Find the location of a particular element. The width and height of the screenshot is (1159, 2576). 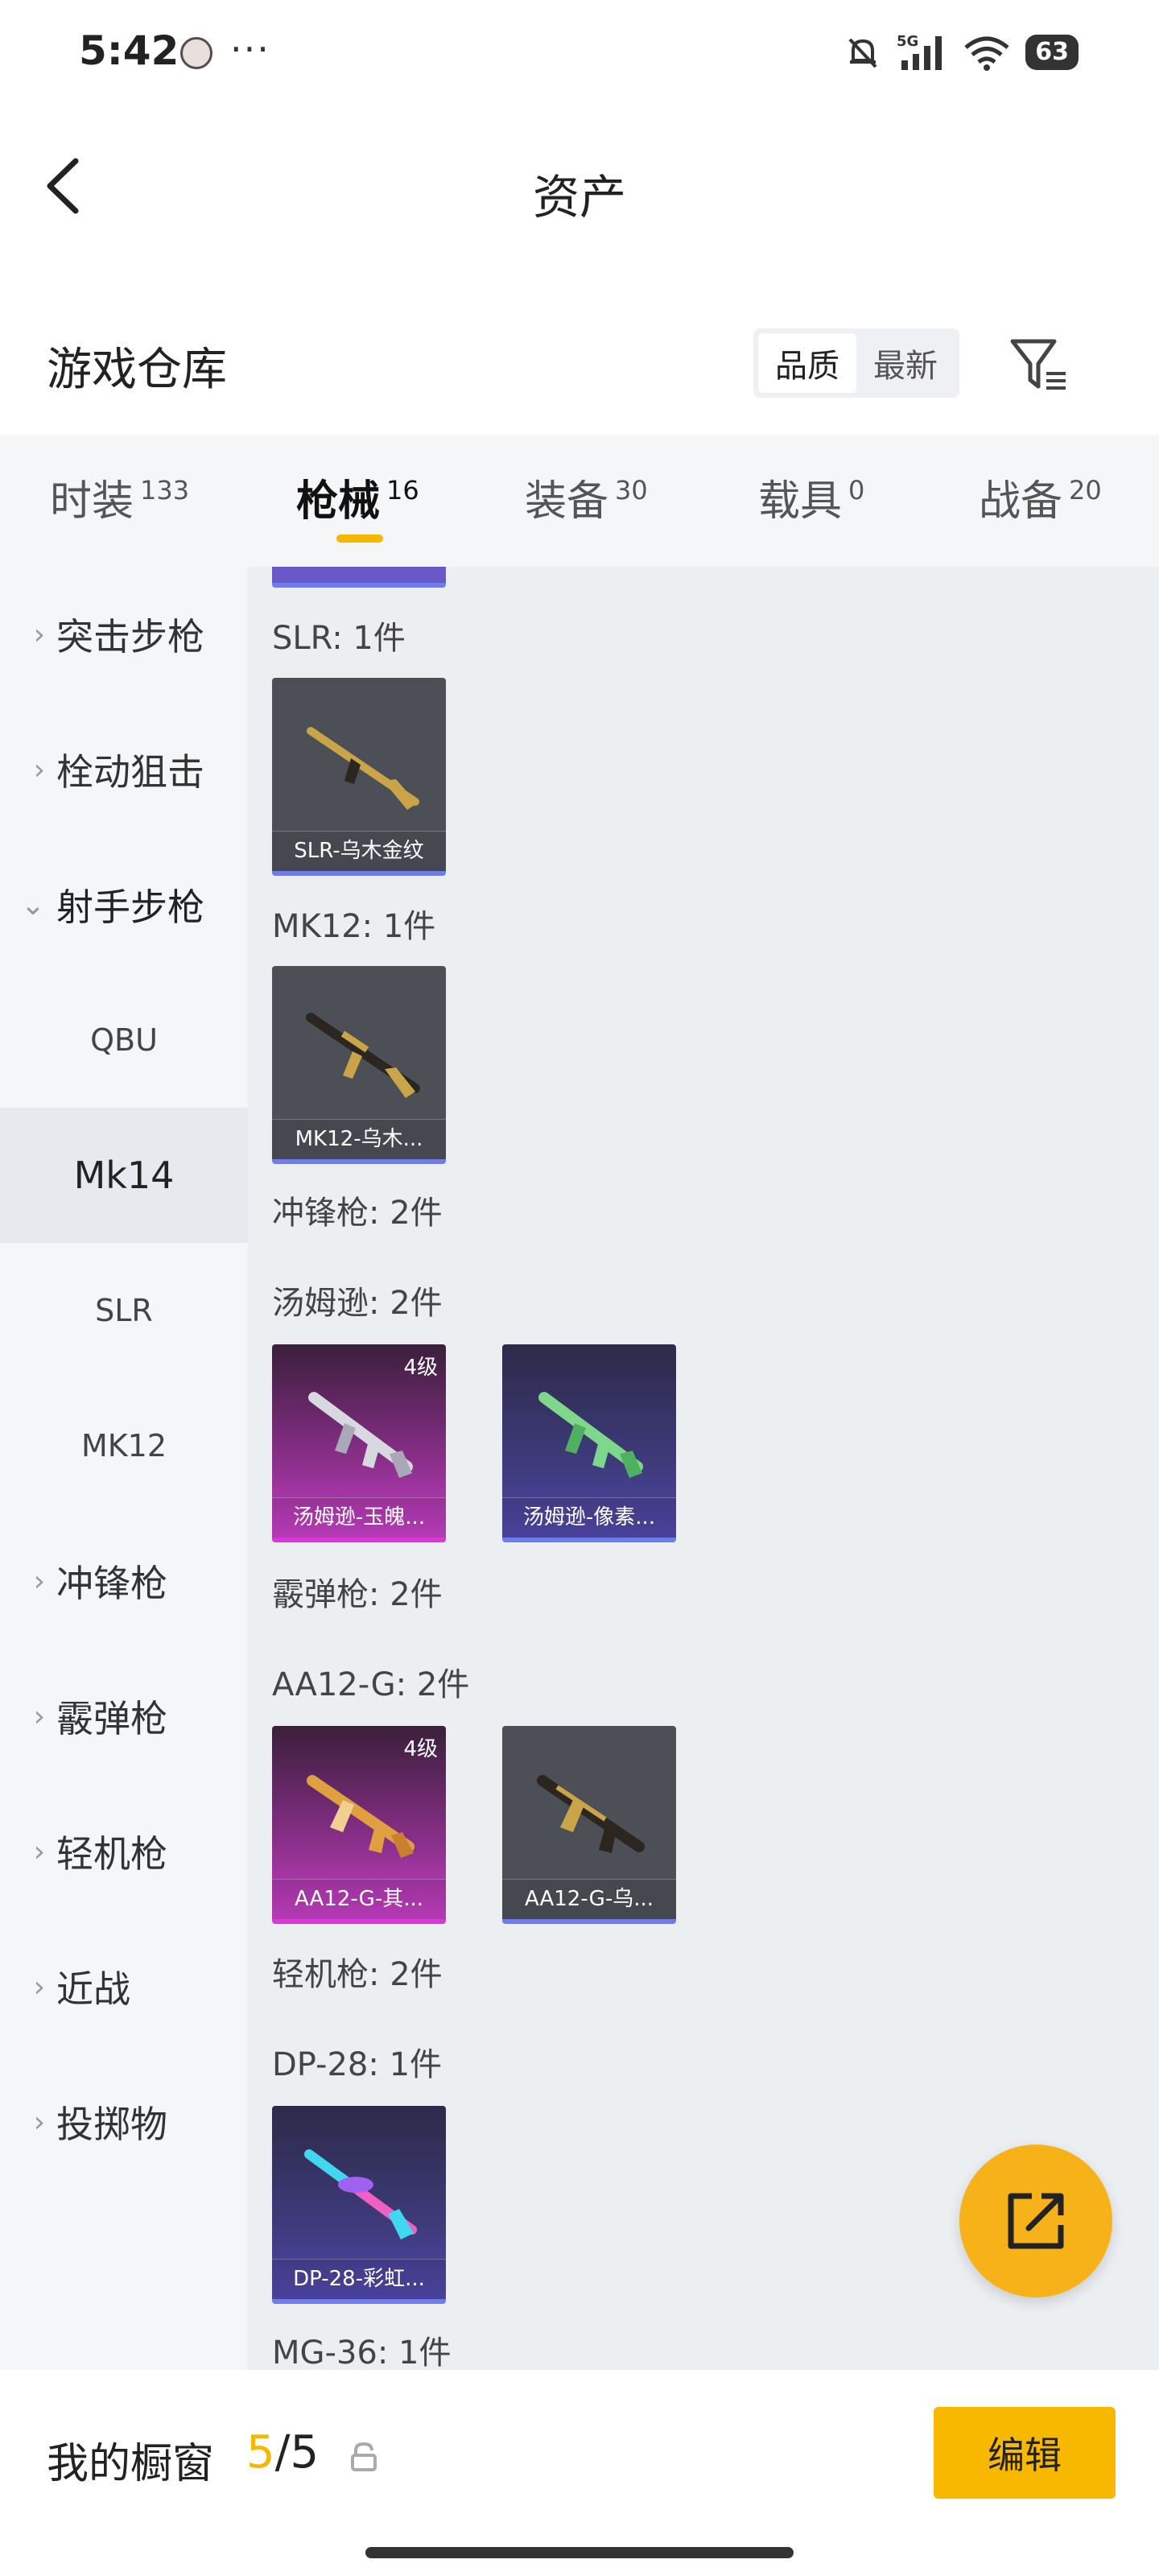

external-link-icon is located at coordinates (1036, 2221).